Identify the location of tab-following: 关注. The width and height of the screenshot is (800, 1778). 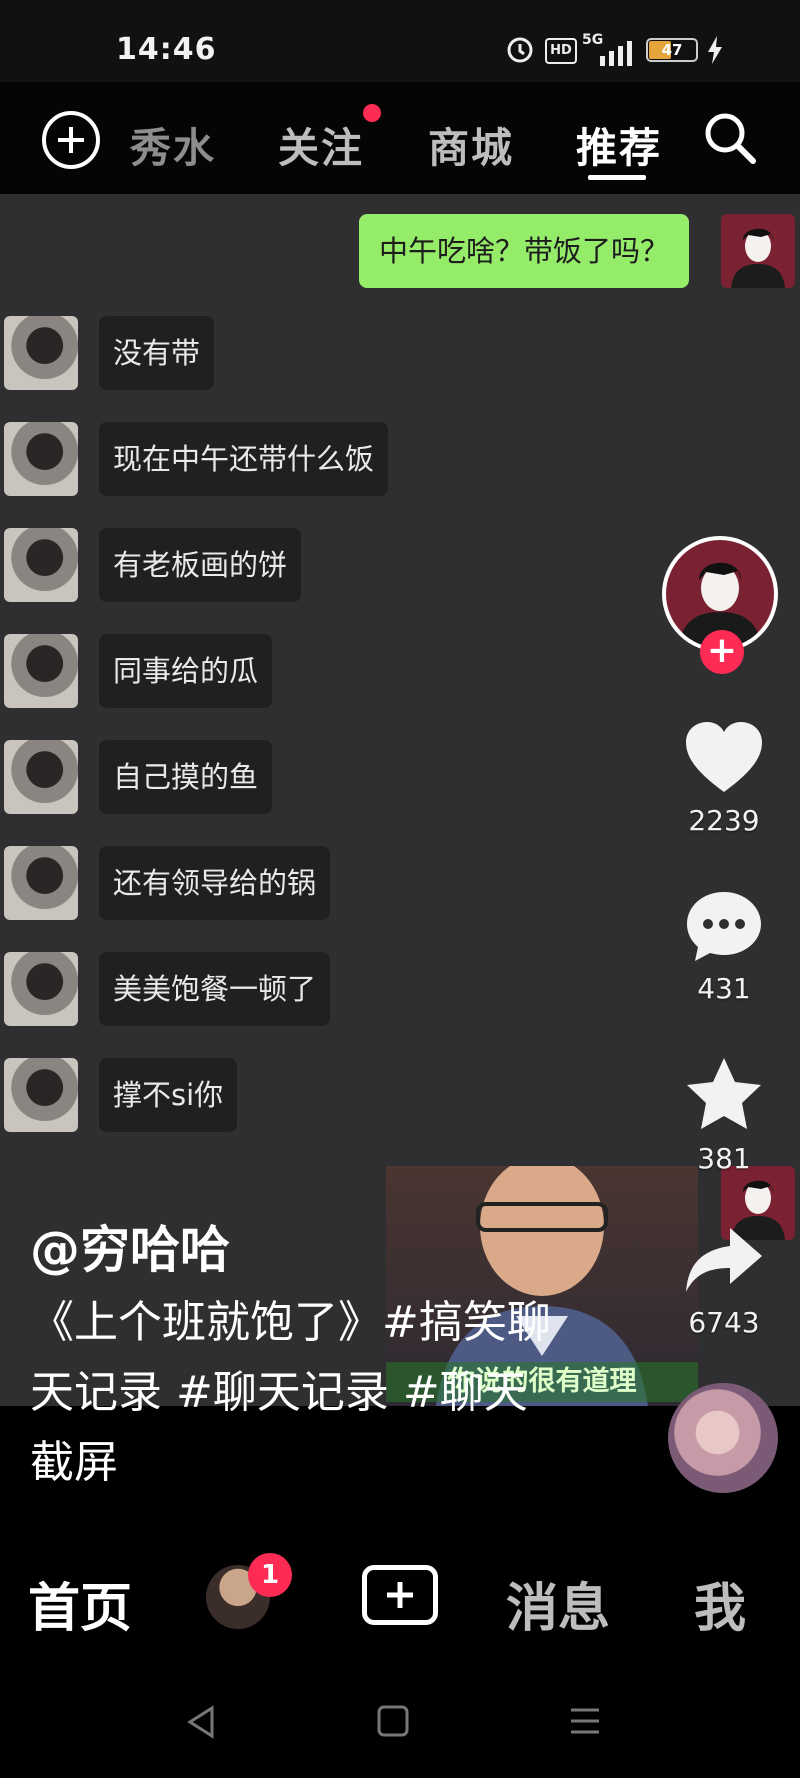
(321, 144).